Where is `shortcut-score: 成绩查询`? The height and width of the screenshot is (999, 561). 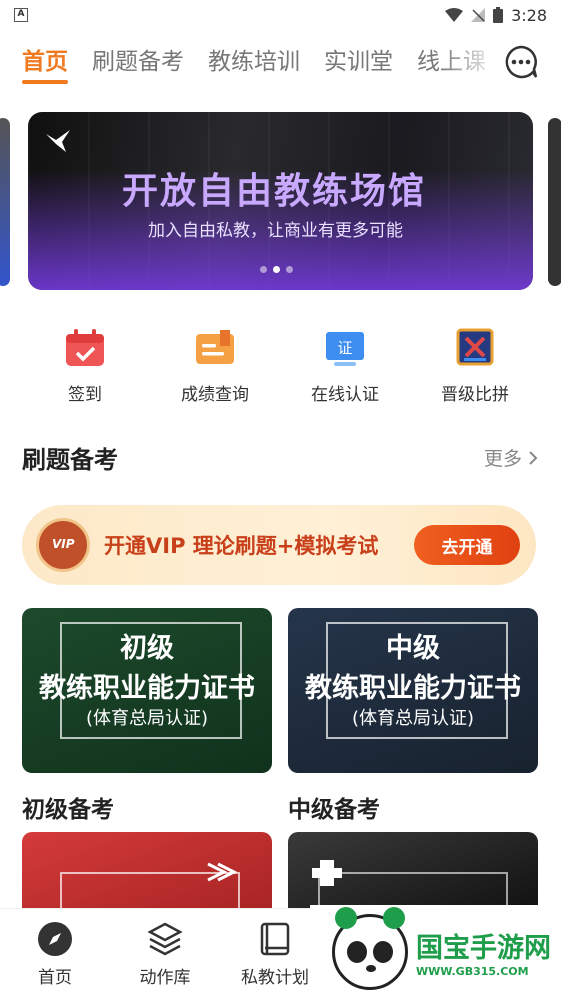
shortcut-score: 成绩查询 is located at coordinates (215, 366).